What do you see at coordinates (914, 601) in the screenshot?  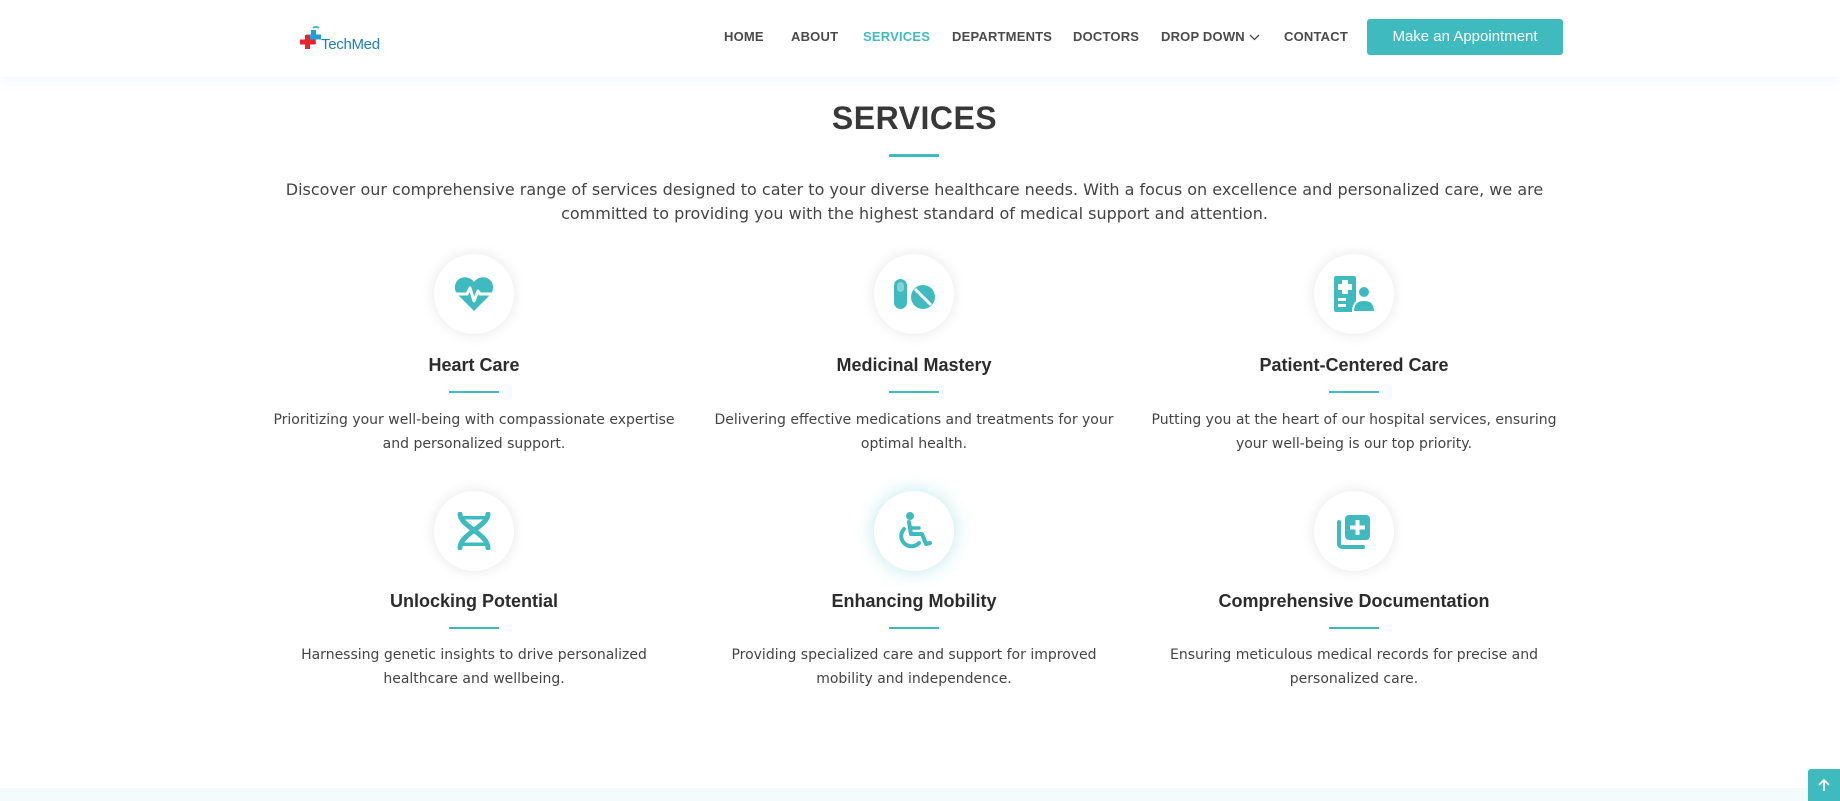 I see `service-title: Enhancing Mobility` at bounding box center [914, 601].